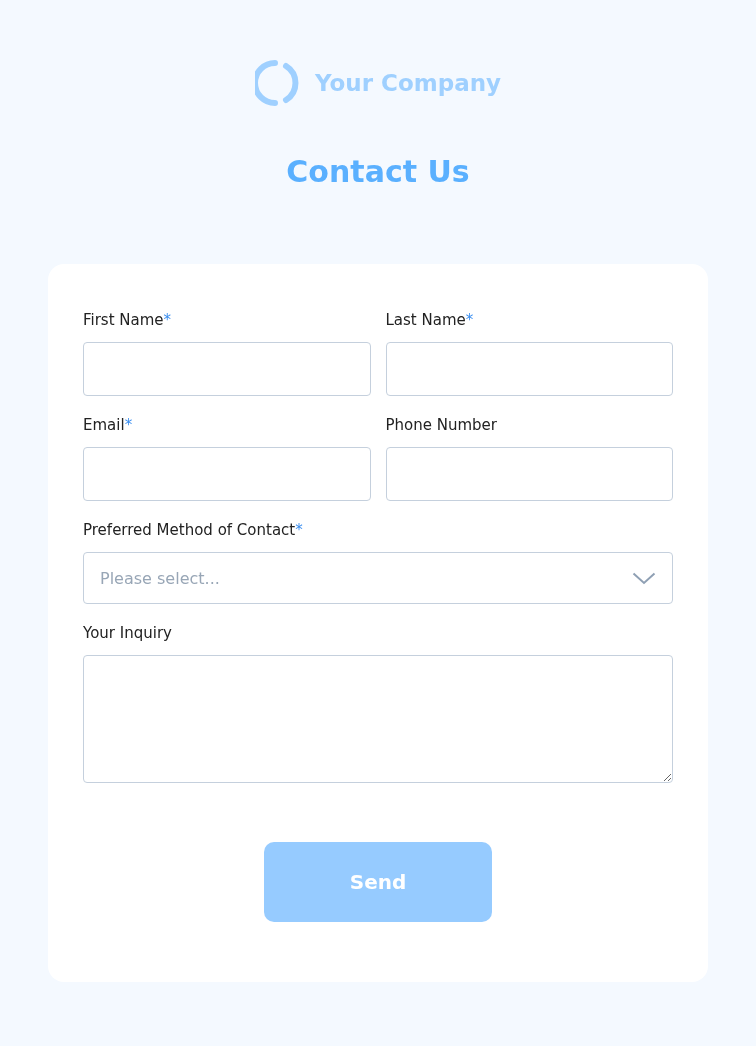 The width and height of the screenshot is (756, 1046). What do you see at coordinates (193, 530) in the screenshot?
I see `field-label: Preferred Method of Contact*` at bounding box center [193, 530].